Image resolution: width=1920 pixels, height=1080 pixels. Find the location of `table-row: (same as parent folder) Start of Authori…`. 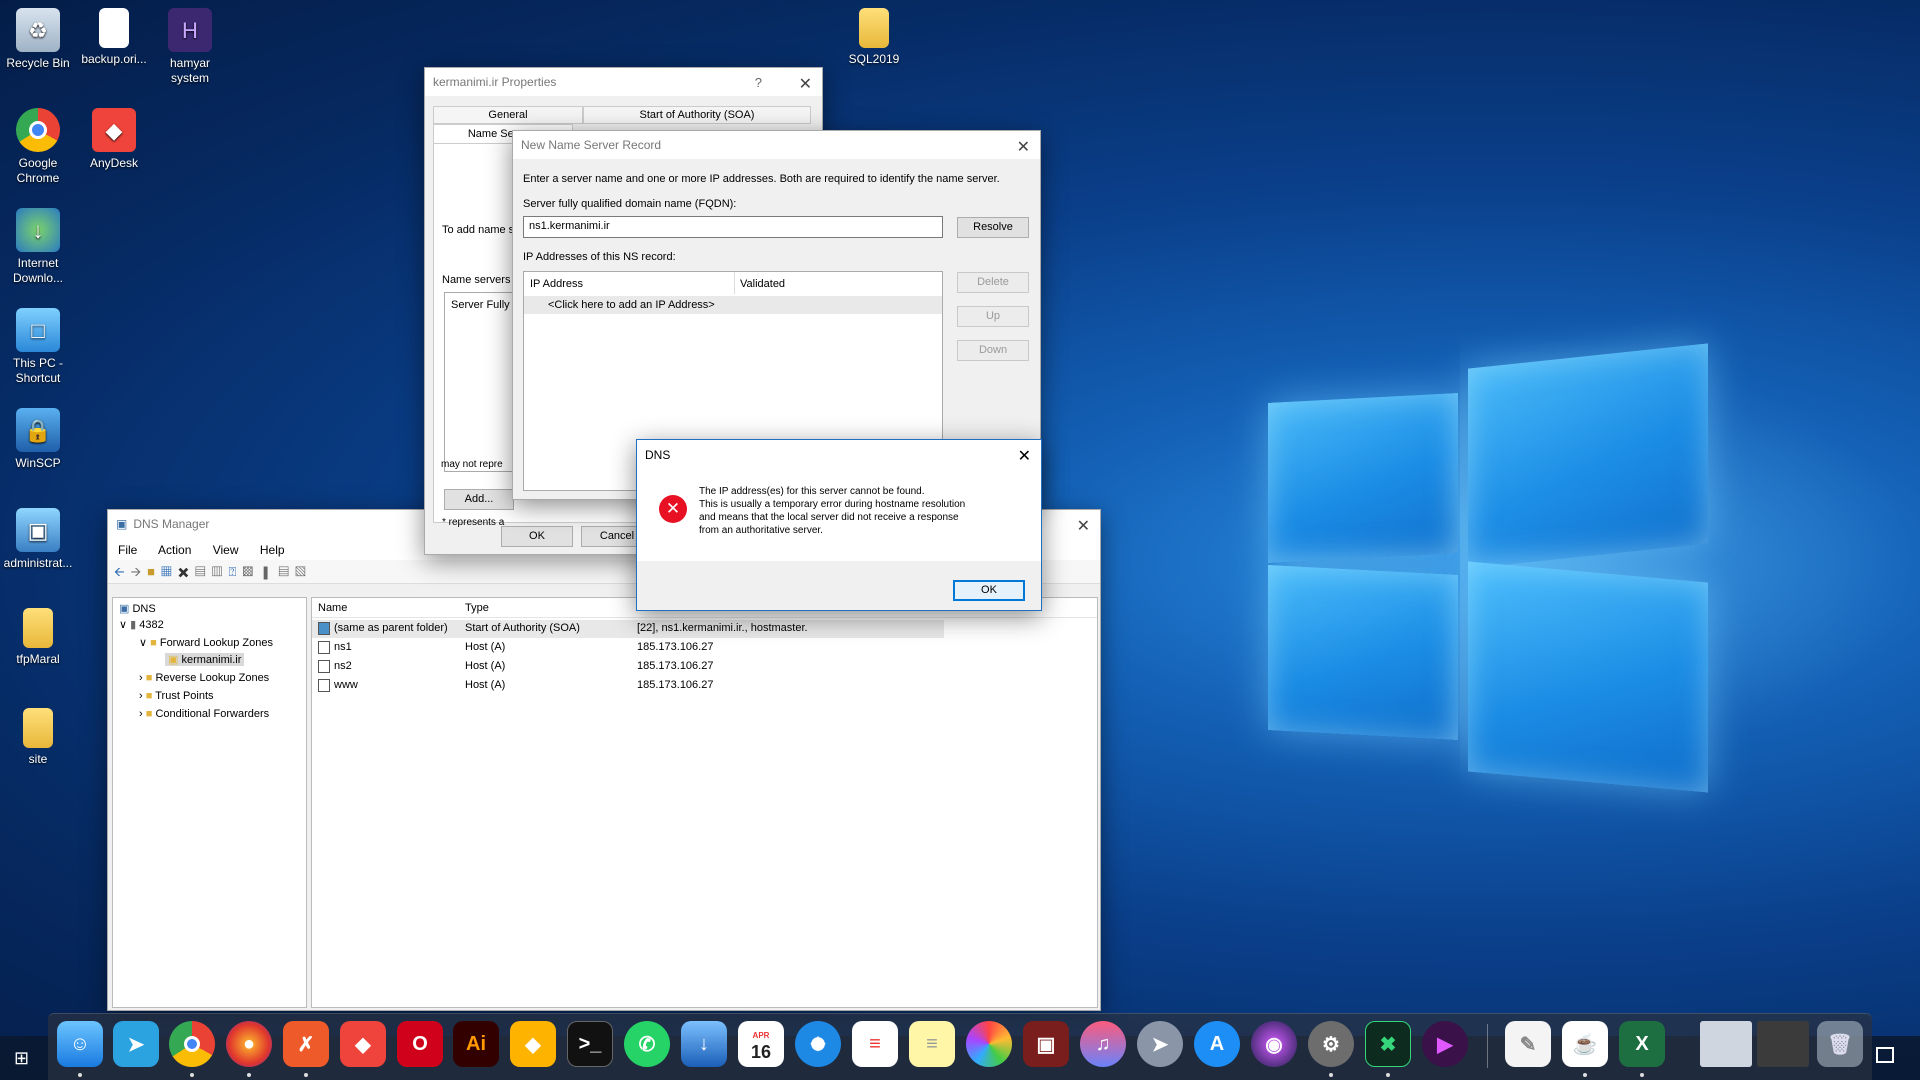

table-row: (same as parent folder) Start of Authori… is located at coordinates (628, 629).